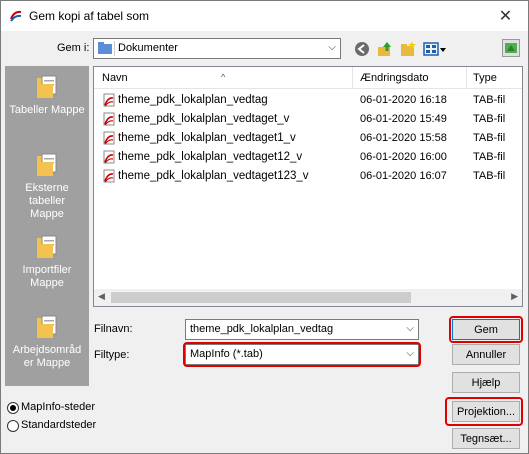 This screenshot has width=529, height=454. I want to click on place-eksterne: Eksterne tabeller Mappe, so click(47, 186).